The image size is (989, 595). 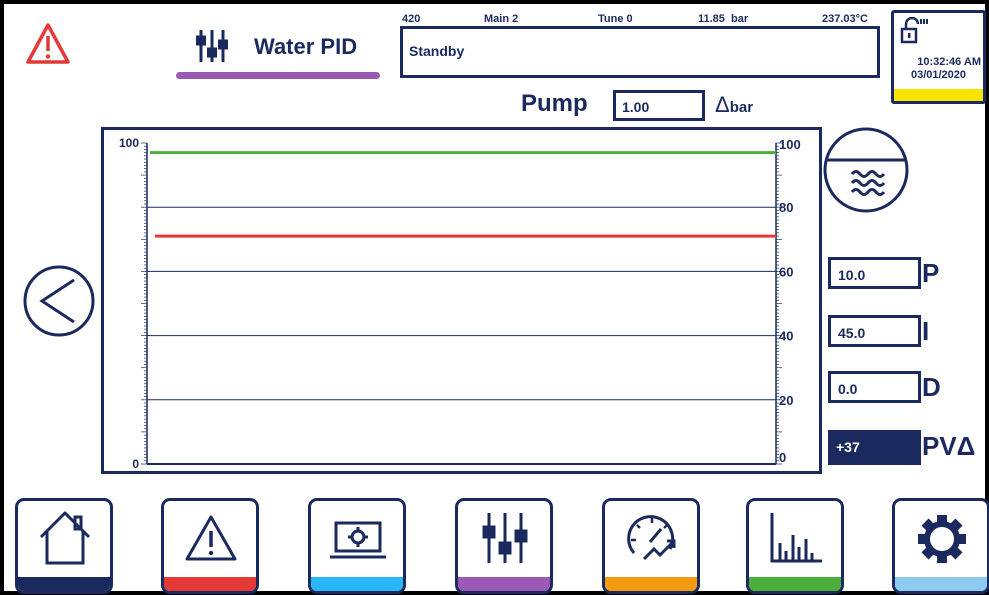 I want to click on water-waves-icon, so click(x=868, y=183).